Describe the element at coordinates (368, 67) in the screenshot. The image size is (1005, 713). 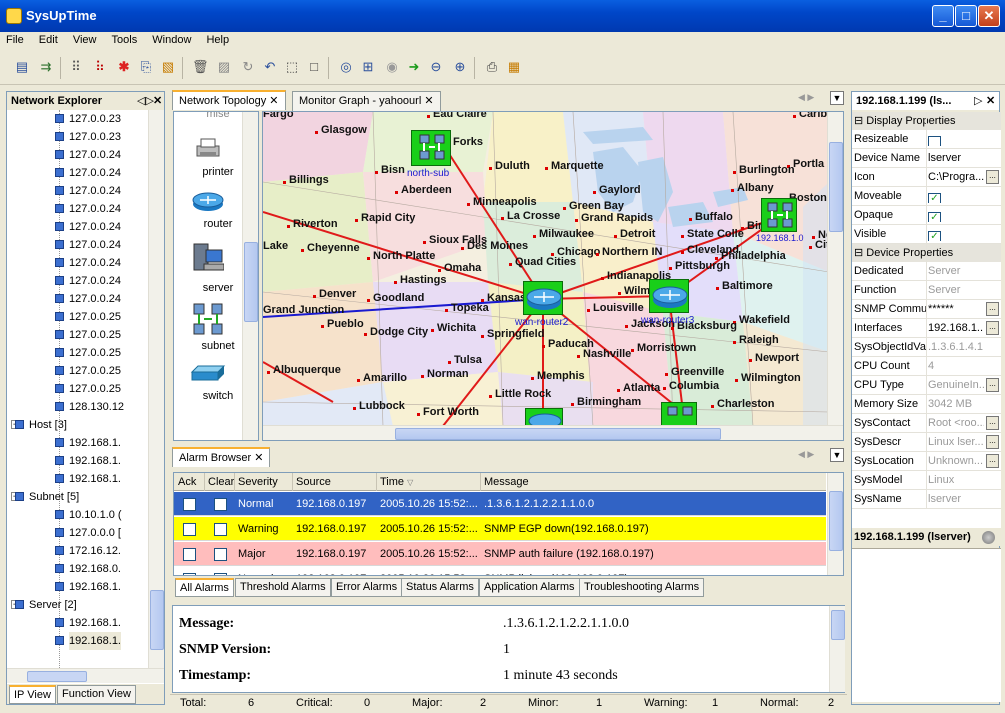
I see `fit-view-icon: ⊞` at that location.